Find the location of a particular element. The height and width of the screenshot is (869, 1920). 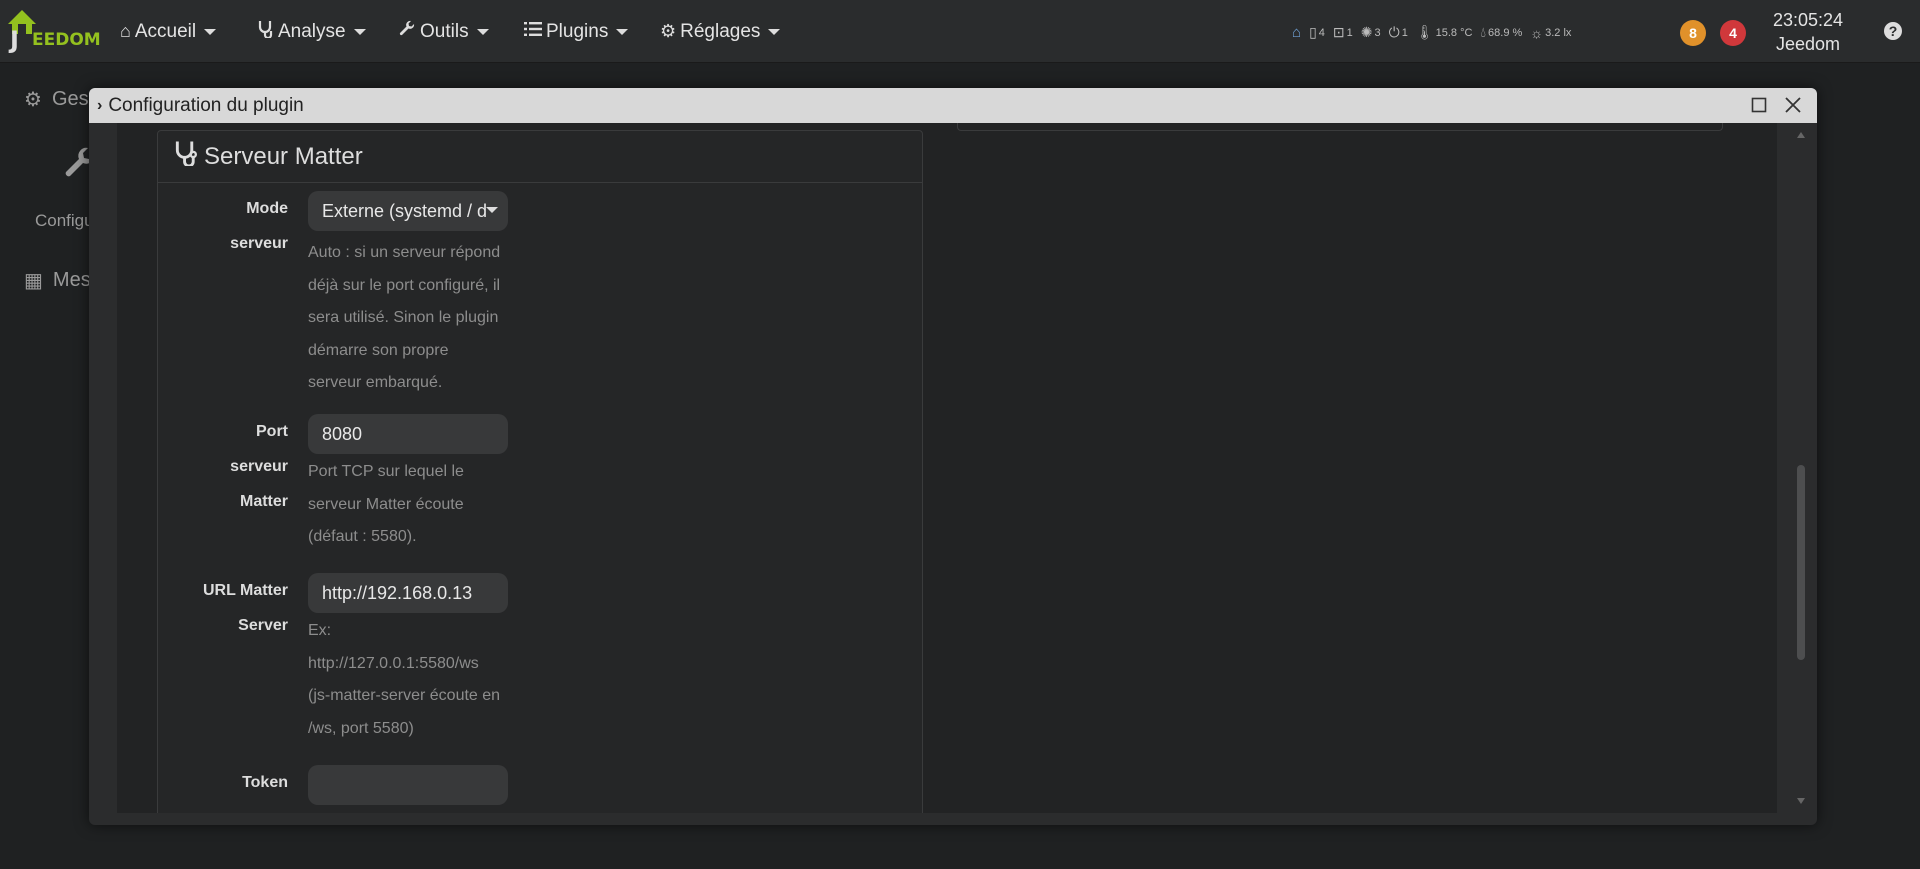

bg-gestion-heading: ⚙ Ges is located at coordinates (56, 99).